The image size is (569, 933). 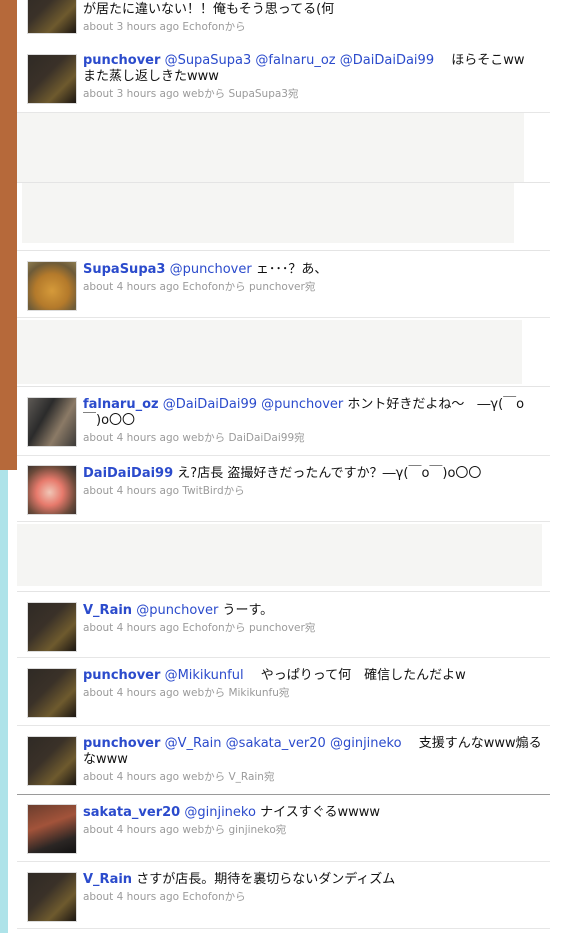 I want to click on tweet-meta: about 4 hours ago TwitBirdから, so click(x=312, y=491).